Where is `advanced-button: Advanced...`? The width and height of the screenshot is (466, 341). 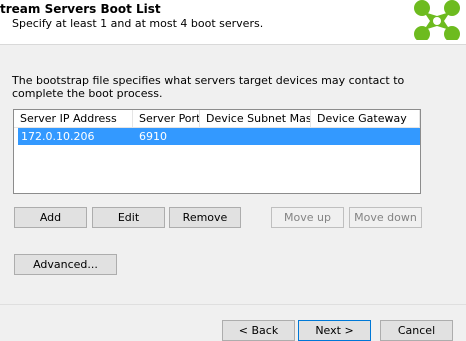
advanced-button: Advanced... is located at coordinates (65, 264).